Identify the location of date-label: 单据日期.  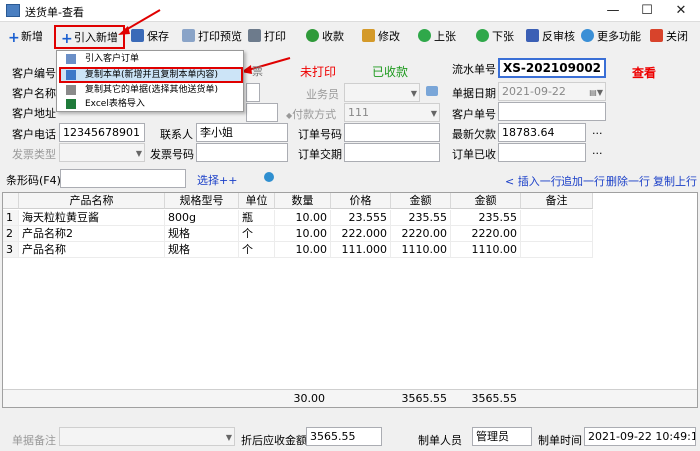
(474, 93).